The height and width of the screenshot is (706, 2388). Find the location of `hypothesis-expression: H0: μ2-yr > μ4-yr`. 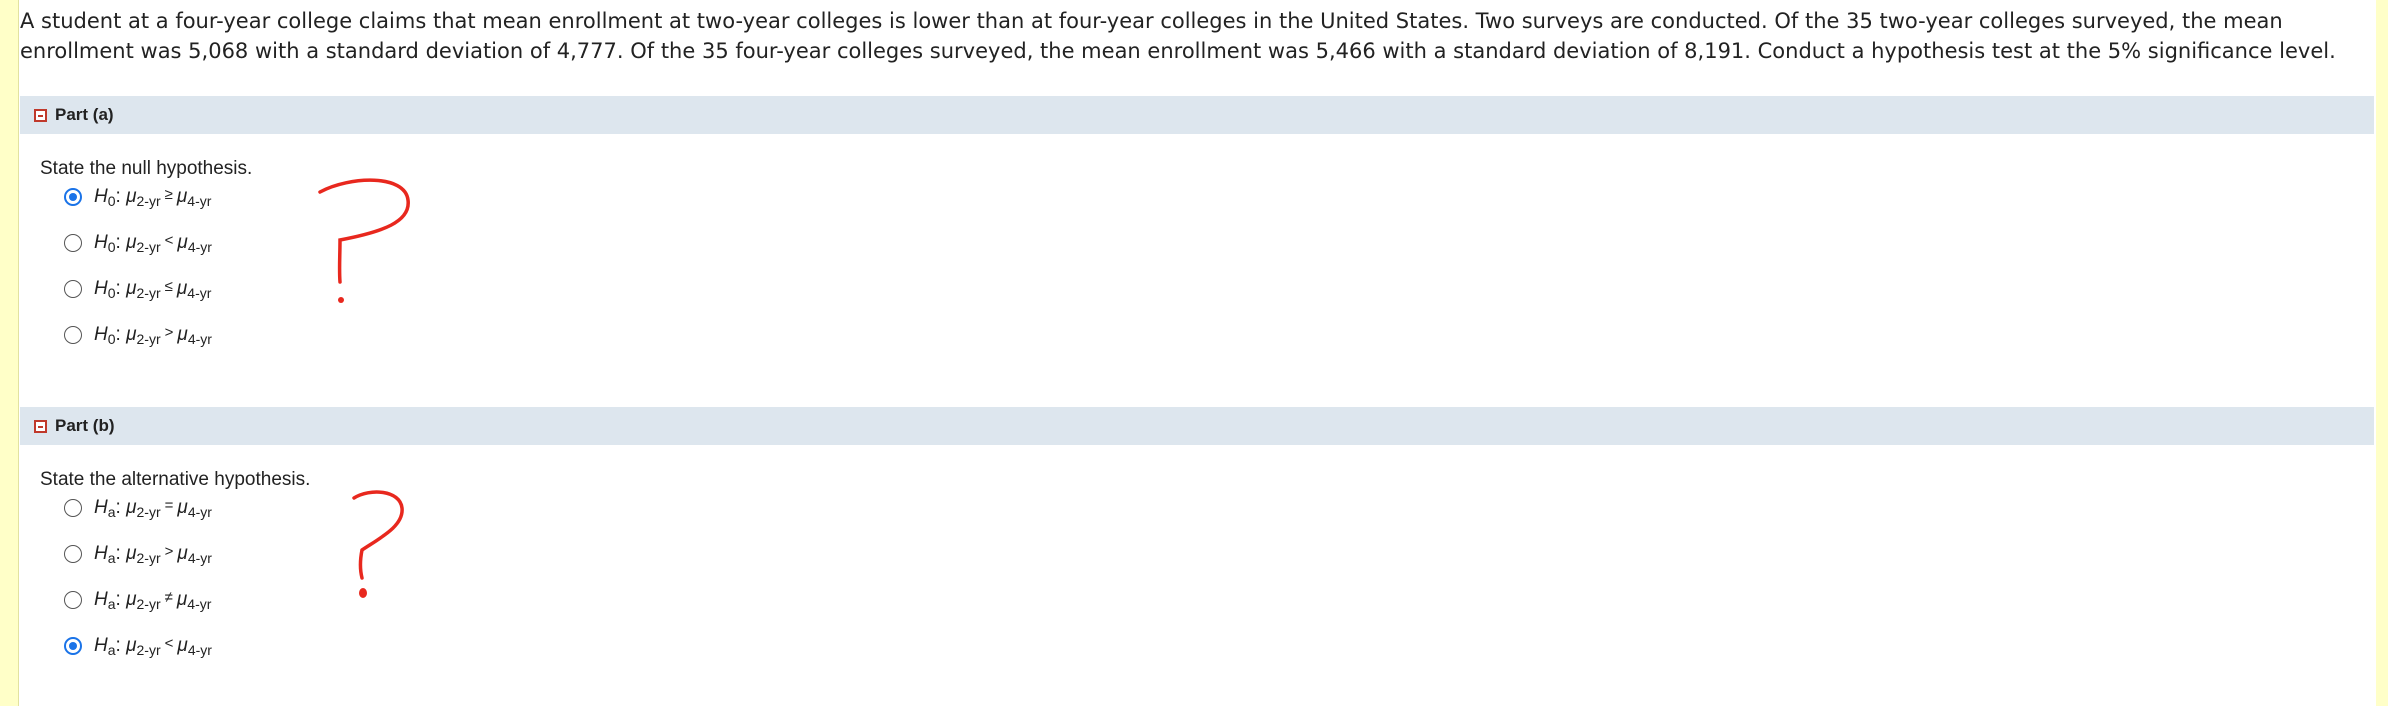

hypothesis-expression: H0: μ2-yr > μ4-yr is located at coordinates (153, 335).